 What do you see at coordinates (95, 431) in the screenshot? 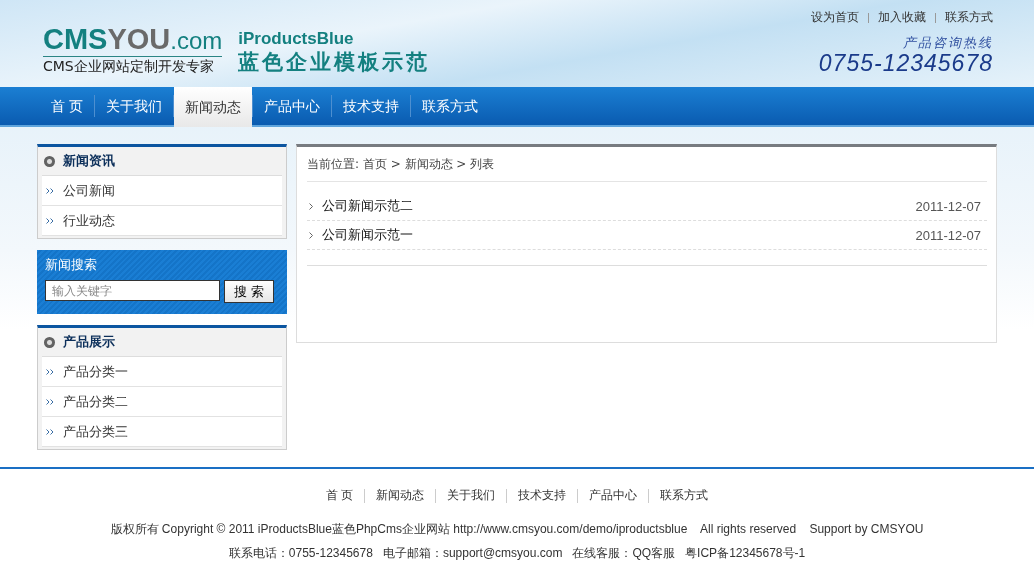
I see `sidebar-link: 产品分类三` at bounding box center [95, 431].